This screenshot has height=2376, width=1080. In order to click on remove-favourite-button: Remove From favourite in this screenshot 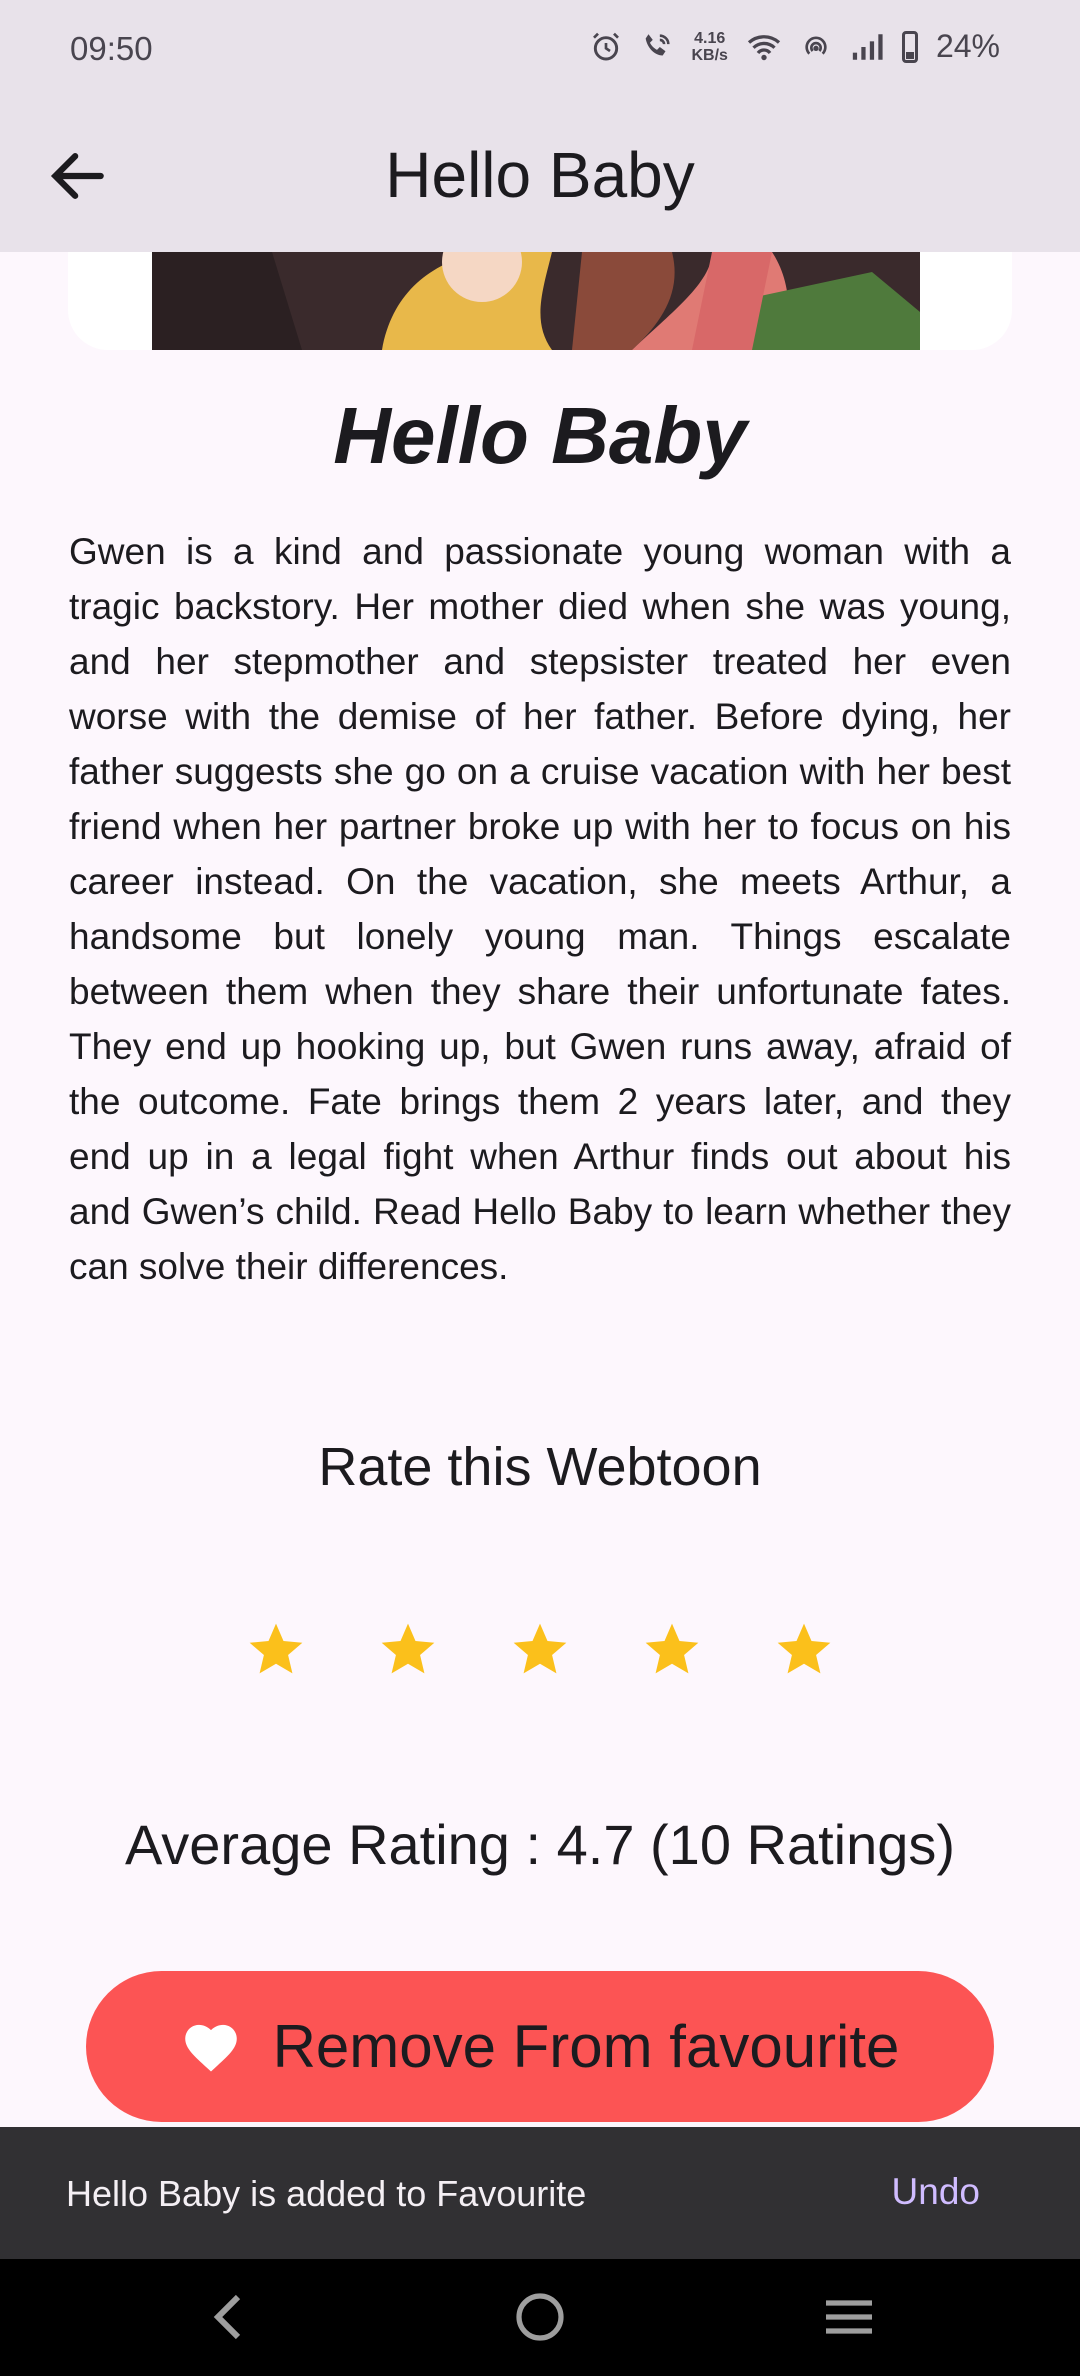, I will do `click(540, 2046)`.